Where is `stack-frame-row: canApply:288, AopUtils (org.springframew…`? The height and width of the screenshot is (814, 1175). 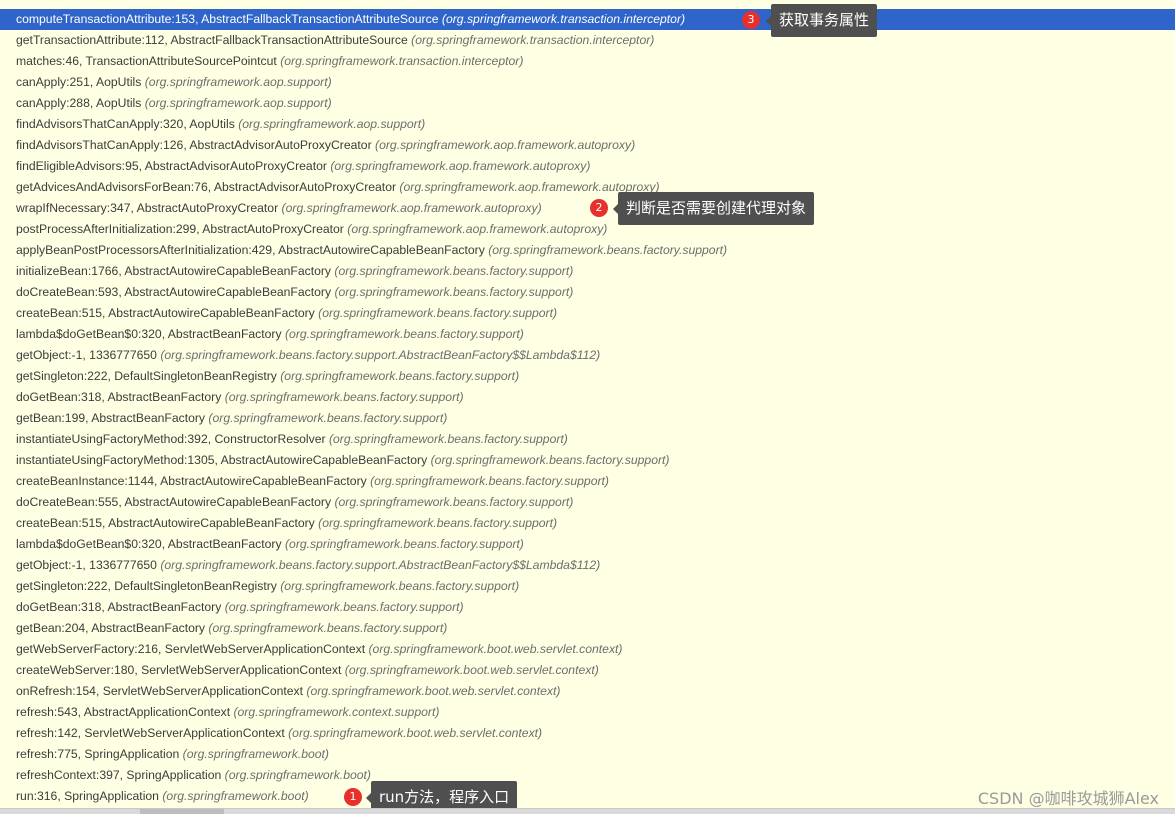 stack-frame-row: canApply:288, AopUtils (org.springframew… is located at coordinates (587, 103).